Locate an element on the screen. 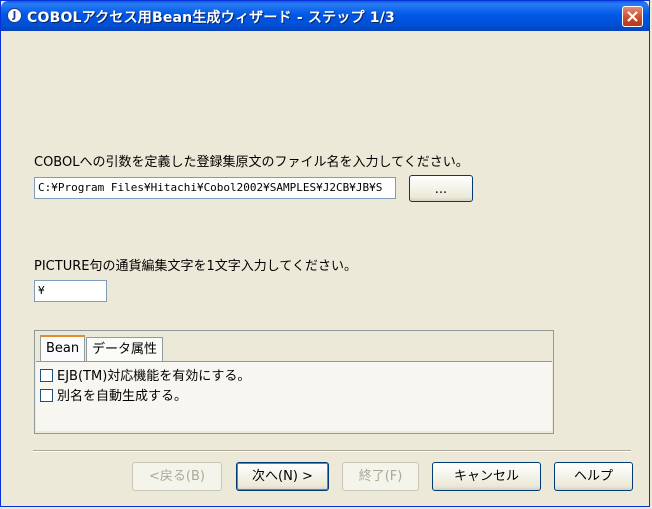 Image resolution: width=652 pixels, height=509 pixels. bean-tab-panel: EJB(TM)対応機能を有効にする。 別名を自動生成する。 is located at coordinates (294, 396).